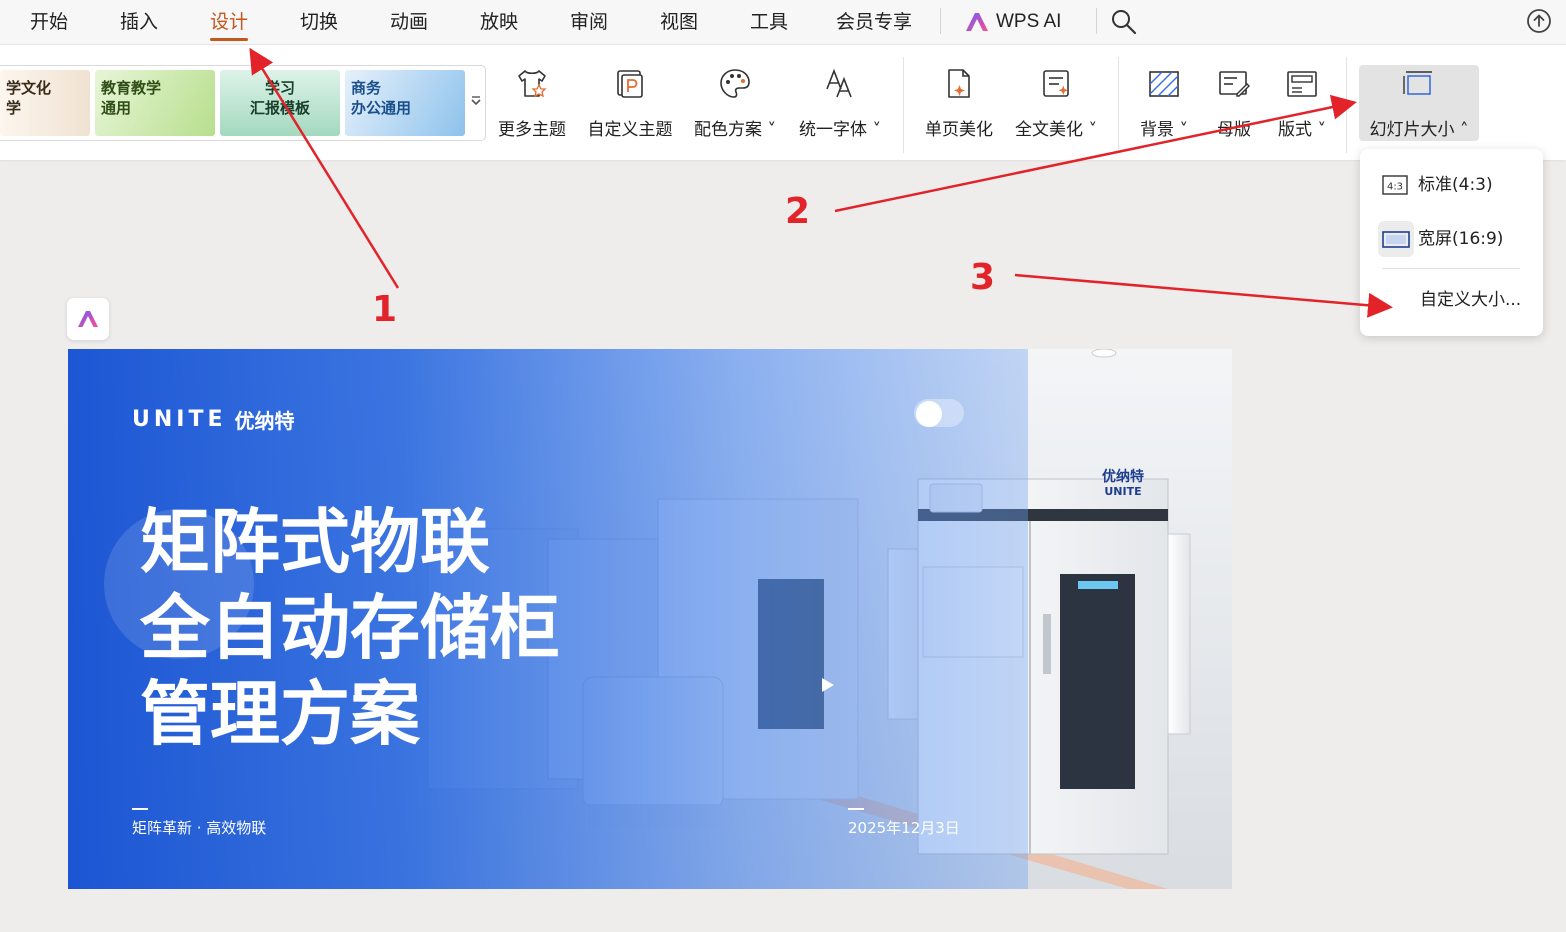 The image size is (1566, 932). What do you see at coordinates (532, 84) in the screenshot?
I see `tshirt-icon` at bounding box center [532, 84].